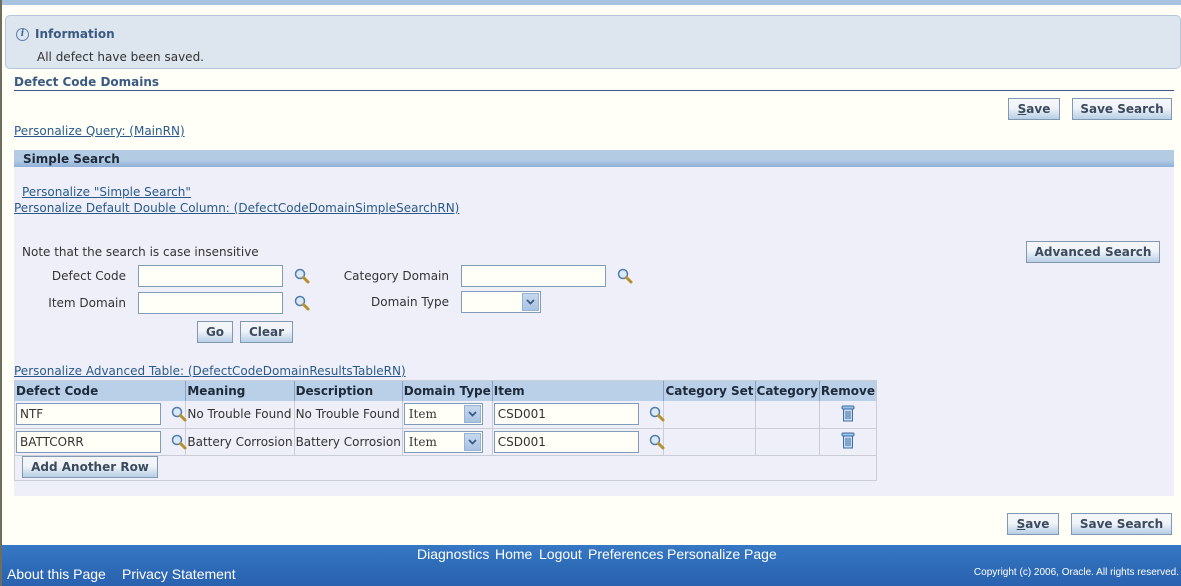 The image size is (1181, 586). Describe the element at coordinates (75, 34) in the screenshot. I see `information-title-text: Information` at that location.